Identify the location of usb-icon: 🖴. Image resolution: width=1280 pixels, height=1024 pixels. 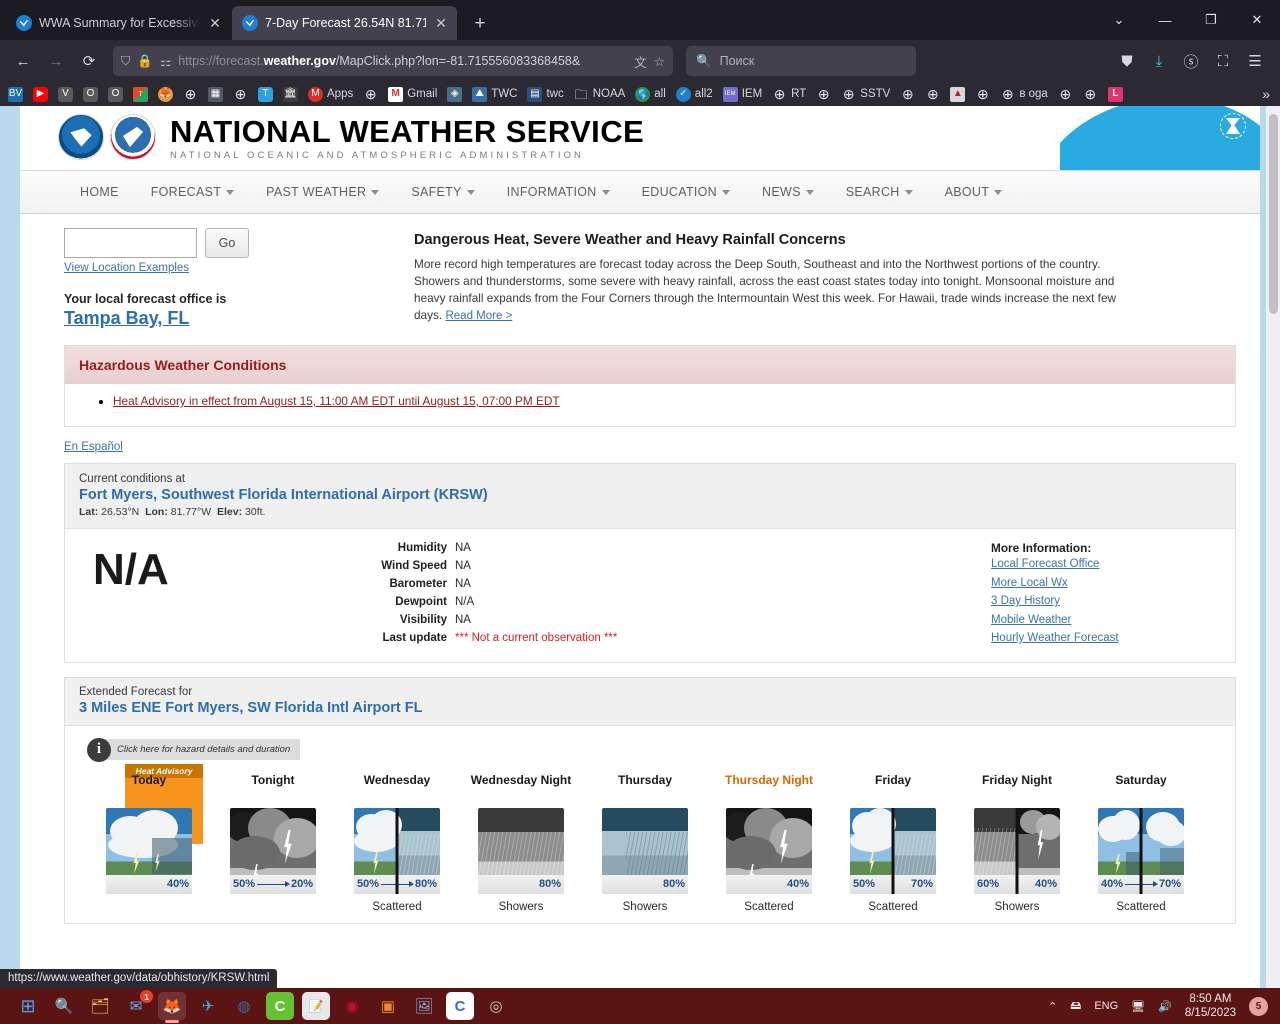
(1075, 1006).